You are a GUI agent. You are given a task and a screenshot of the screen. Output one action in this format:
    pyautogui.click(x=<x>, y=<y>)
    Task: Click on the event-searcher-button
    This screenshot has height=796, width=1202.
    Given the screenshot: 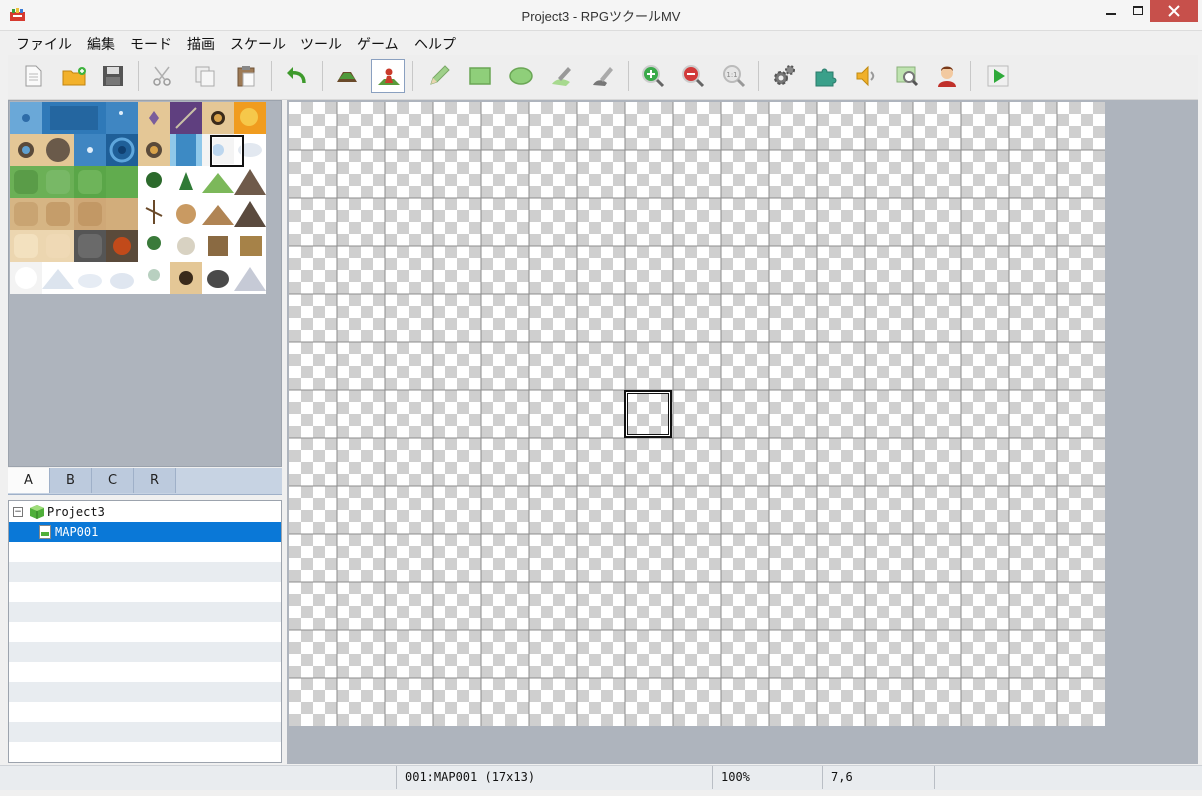 What is the action you would take?
    pyautogui.click(x=907, y=76)
    